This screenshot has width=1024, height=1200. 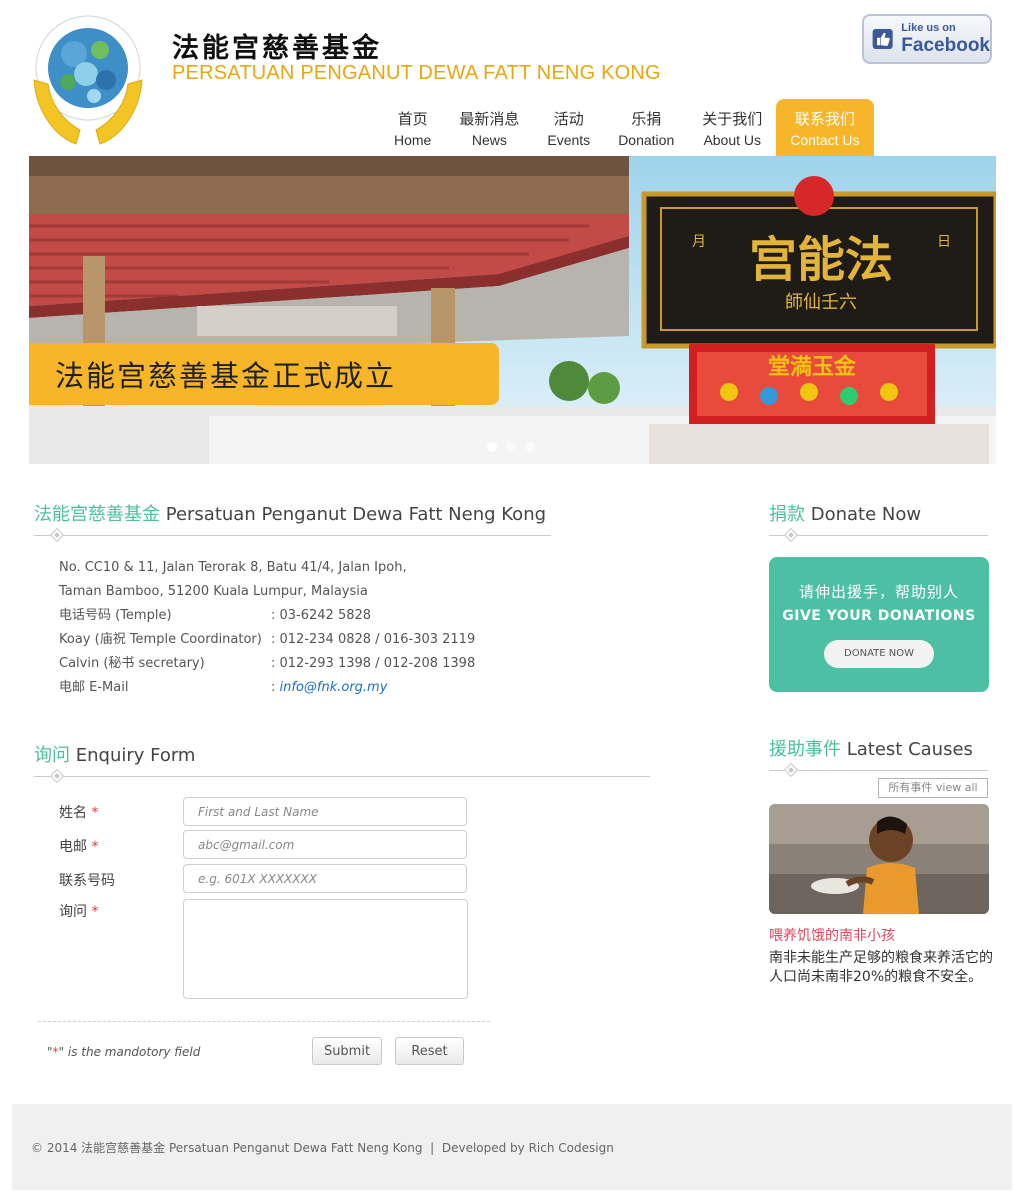 What do you see at coordinates (325, 949) in the screenshot?
I see `message-textarea` at bounding box center [325, 949].